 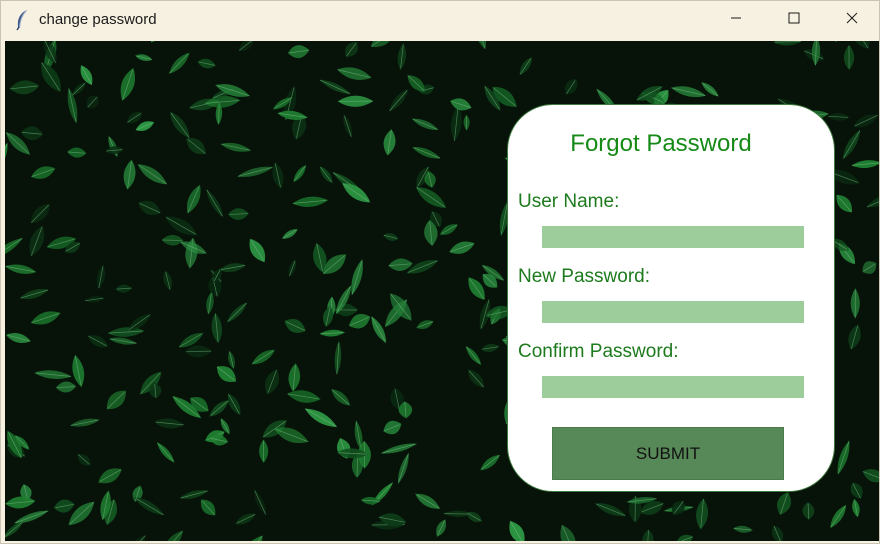 I want to click on submit-button: SUBMIT, so click(x=668, y=453).